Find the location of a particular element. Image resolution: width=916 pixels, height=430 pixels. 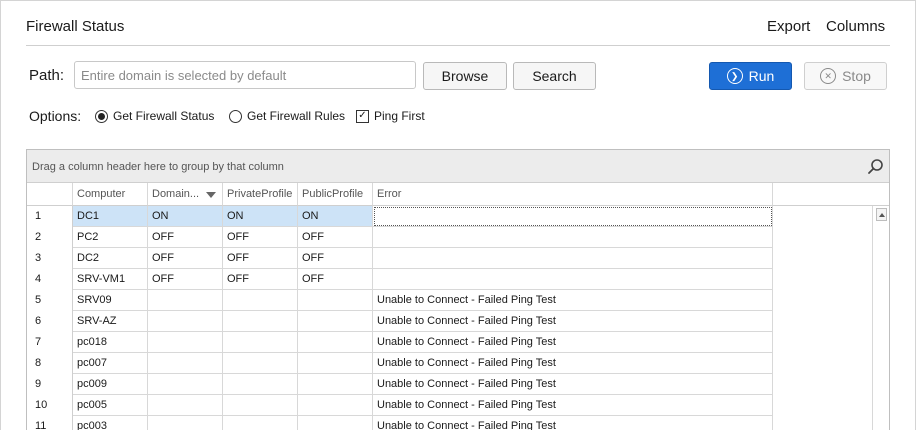

ping-first-checkbox: ✓ Ping First is located at coordinates (390, 116).